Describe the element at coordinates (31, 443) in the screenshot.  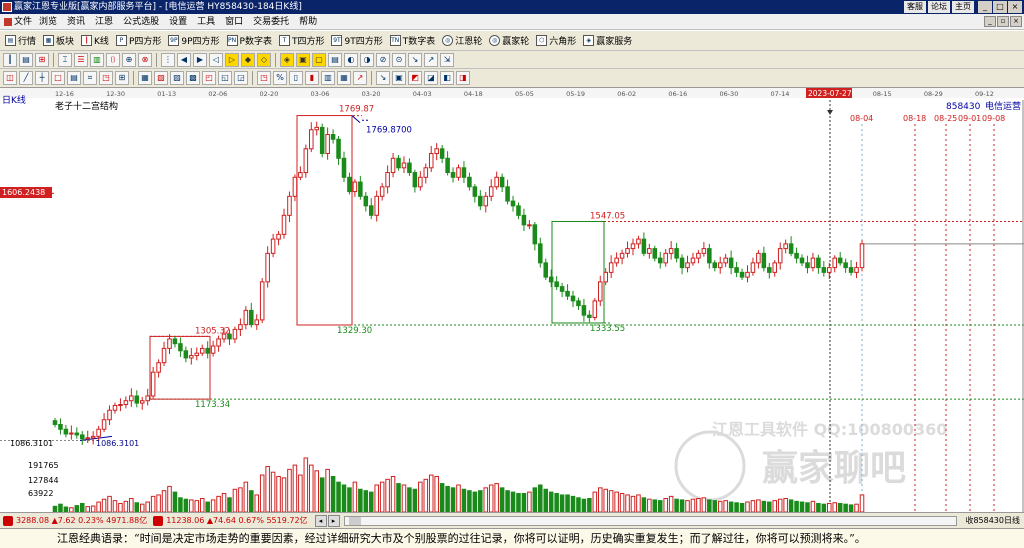
I see `low-price-axis: 1086.3101` at that location.